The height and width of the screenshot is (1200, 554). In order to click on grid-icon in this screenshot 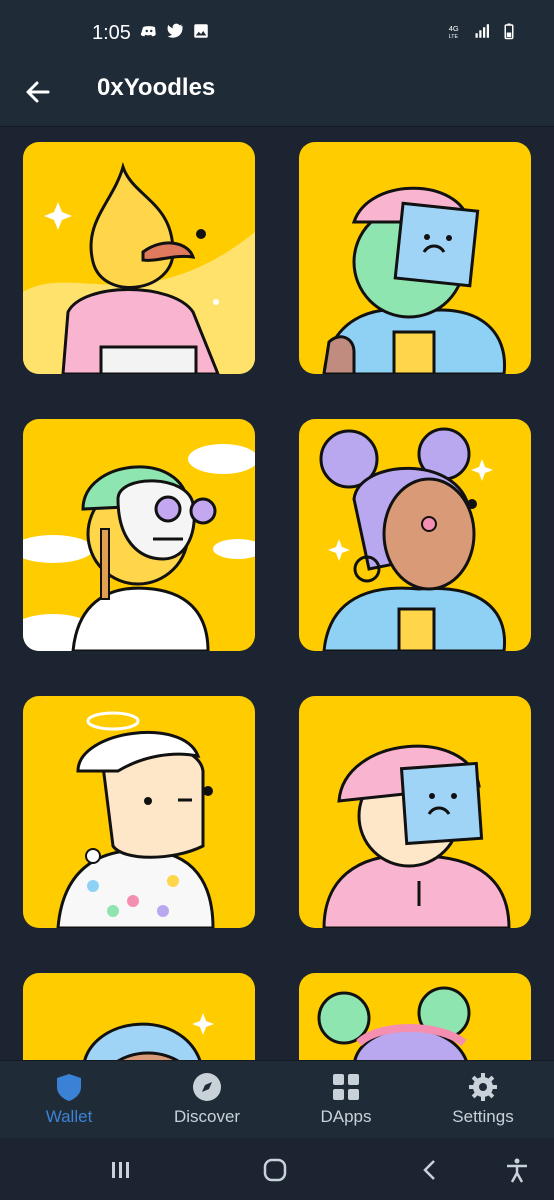, I will do `click(346, 1087)`.